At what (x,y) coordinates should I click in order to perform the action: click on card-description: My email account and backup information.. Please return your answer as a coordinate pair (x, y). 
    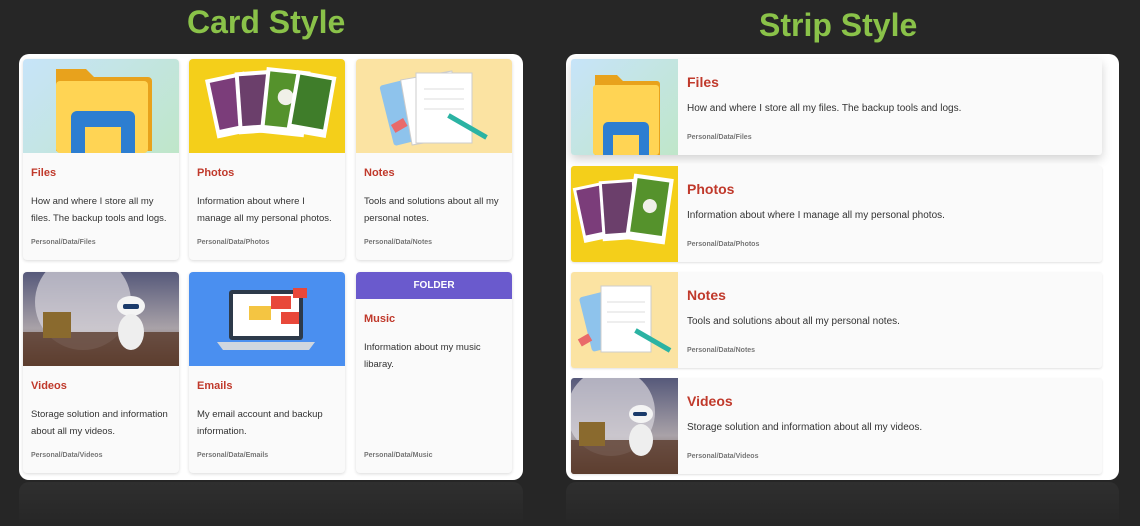
    Looking at the image, I should click on (260, 423).